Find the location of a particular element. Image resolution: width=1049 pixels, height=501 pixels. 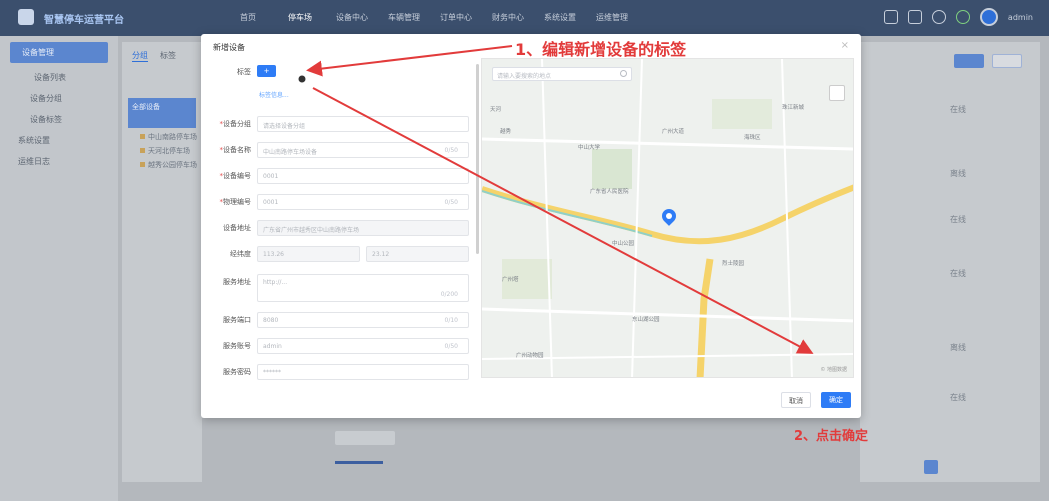

close-icon: × is located at coordinates (845, 45).